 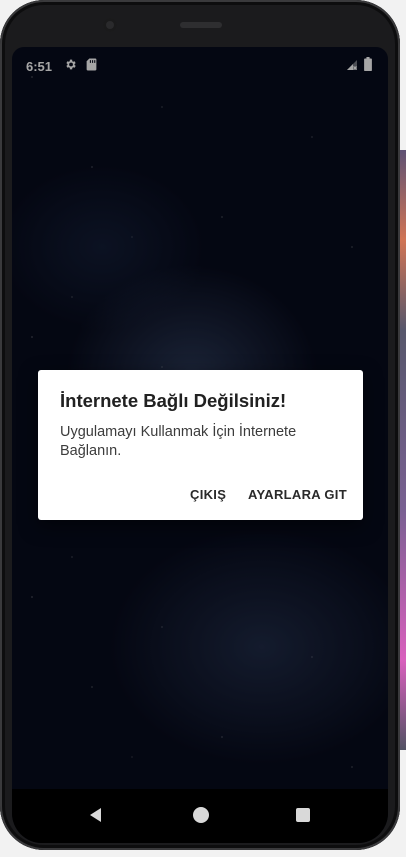 I want to click on back-icon, so click(x=96, y=815).